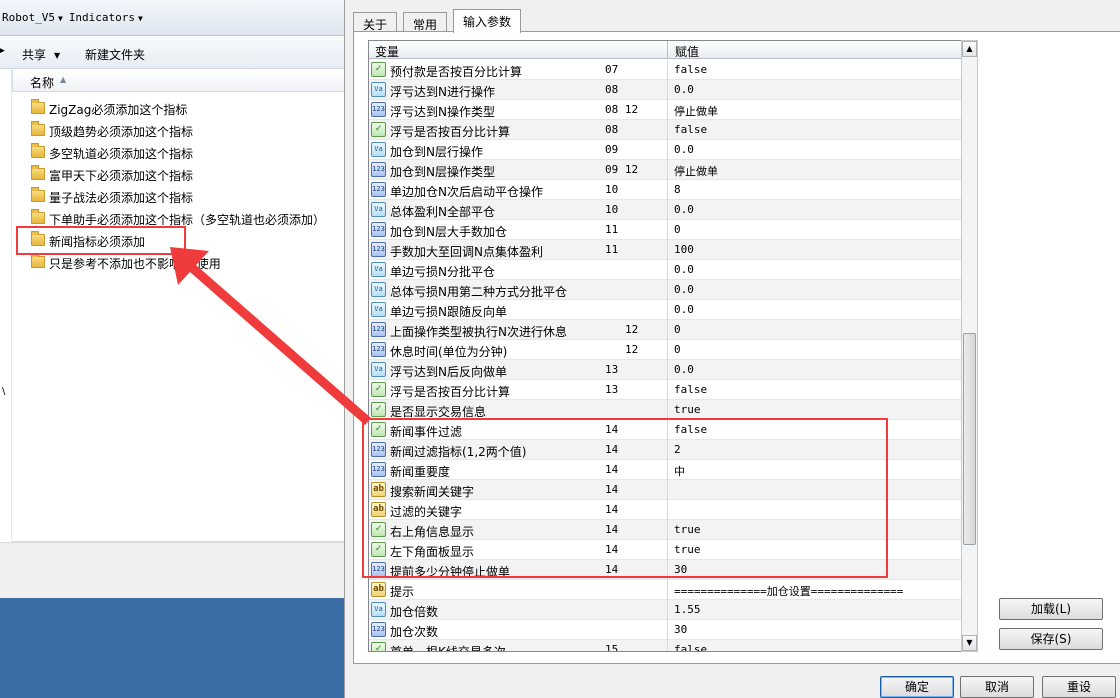 The image size is (1120, 698). I want to click on annotation-arrow, so click(270, 336).